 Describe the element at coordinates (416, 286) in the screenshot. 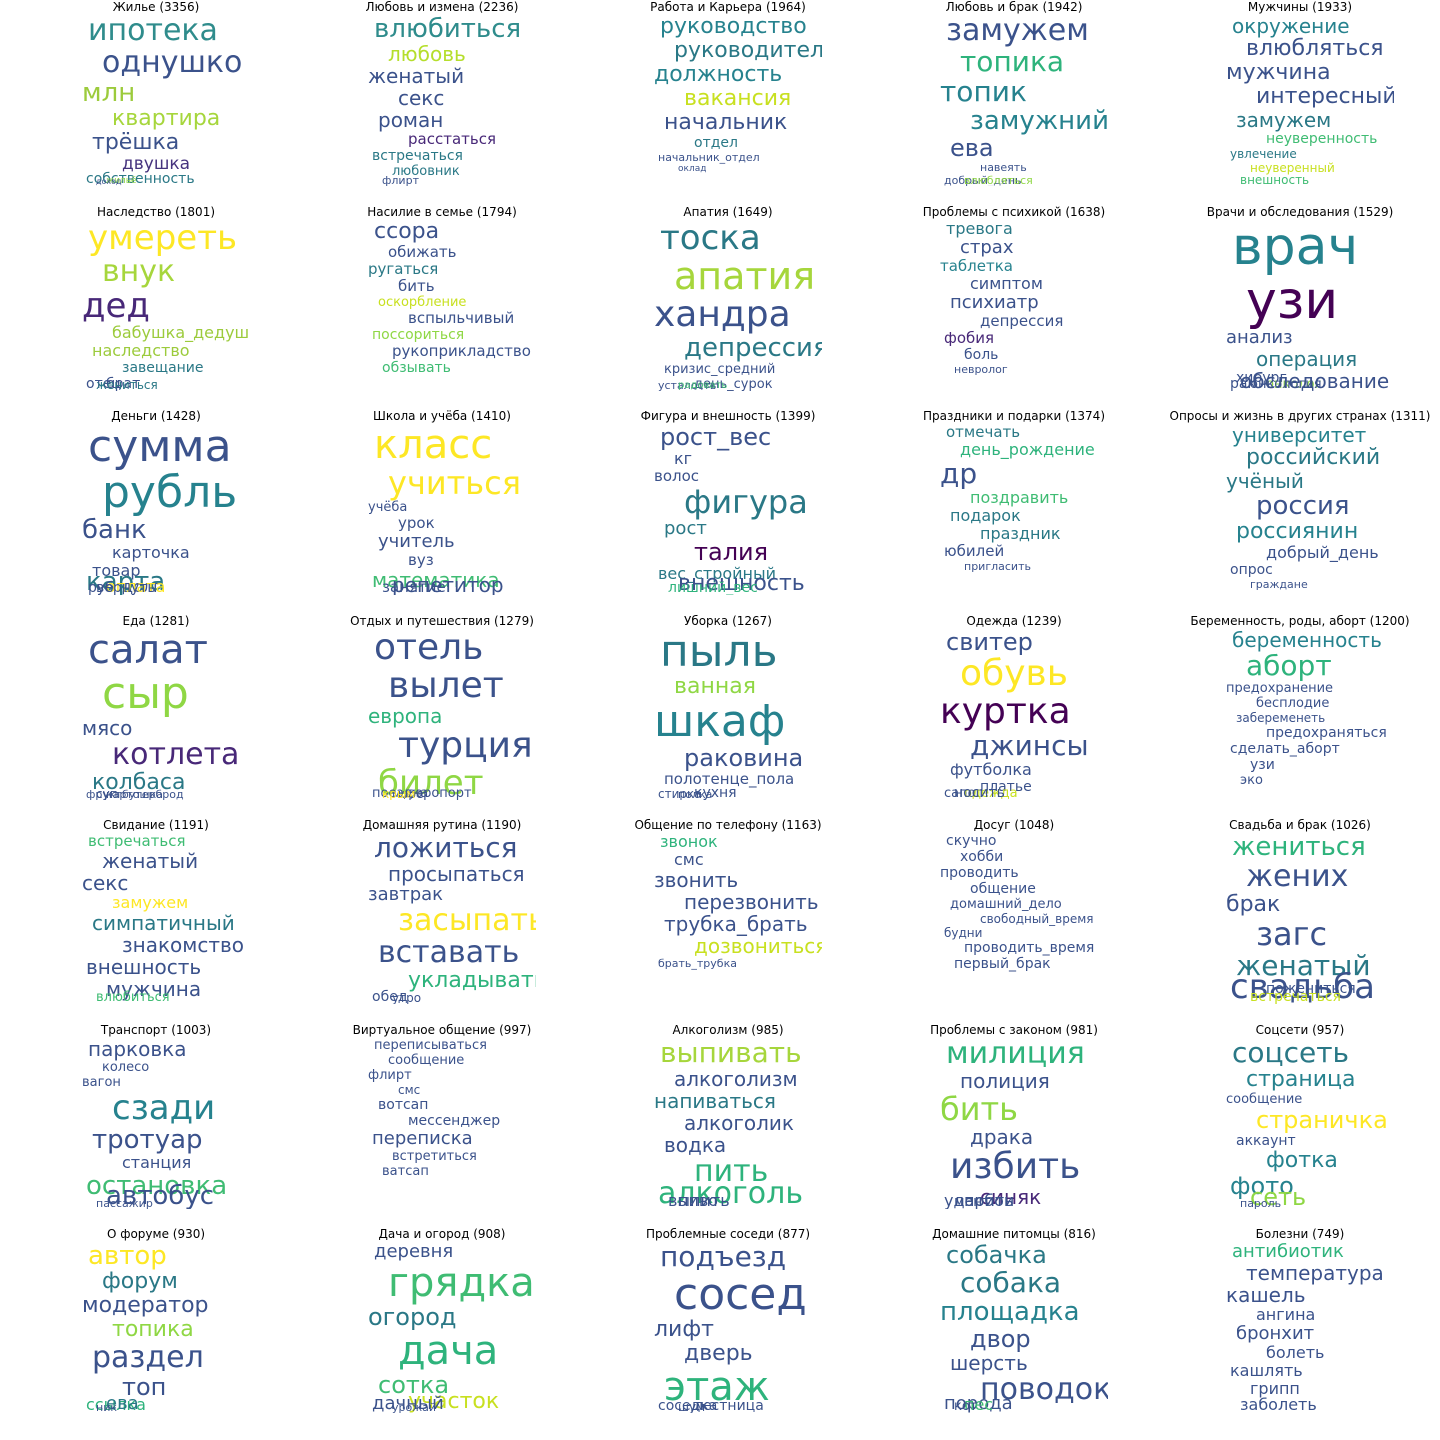

I see `cloud-word: бить` at that location.